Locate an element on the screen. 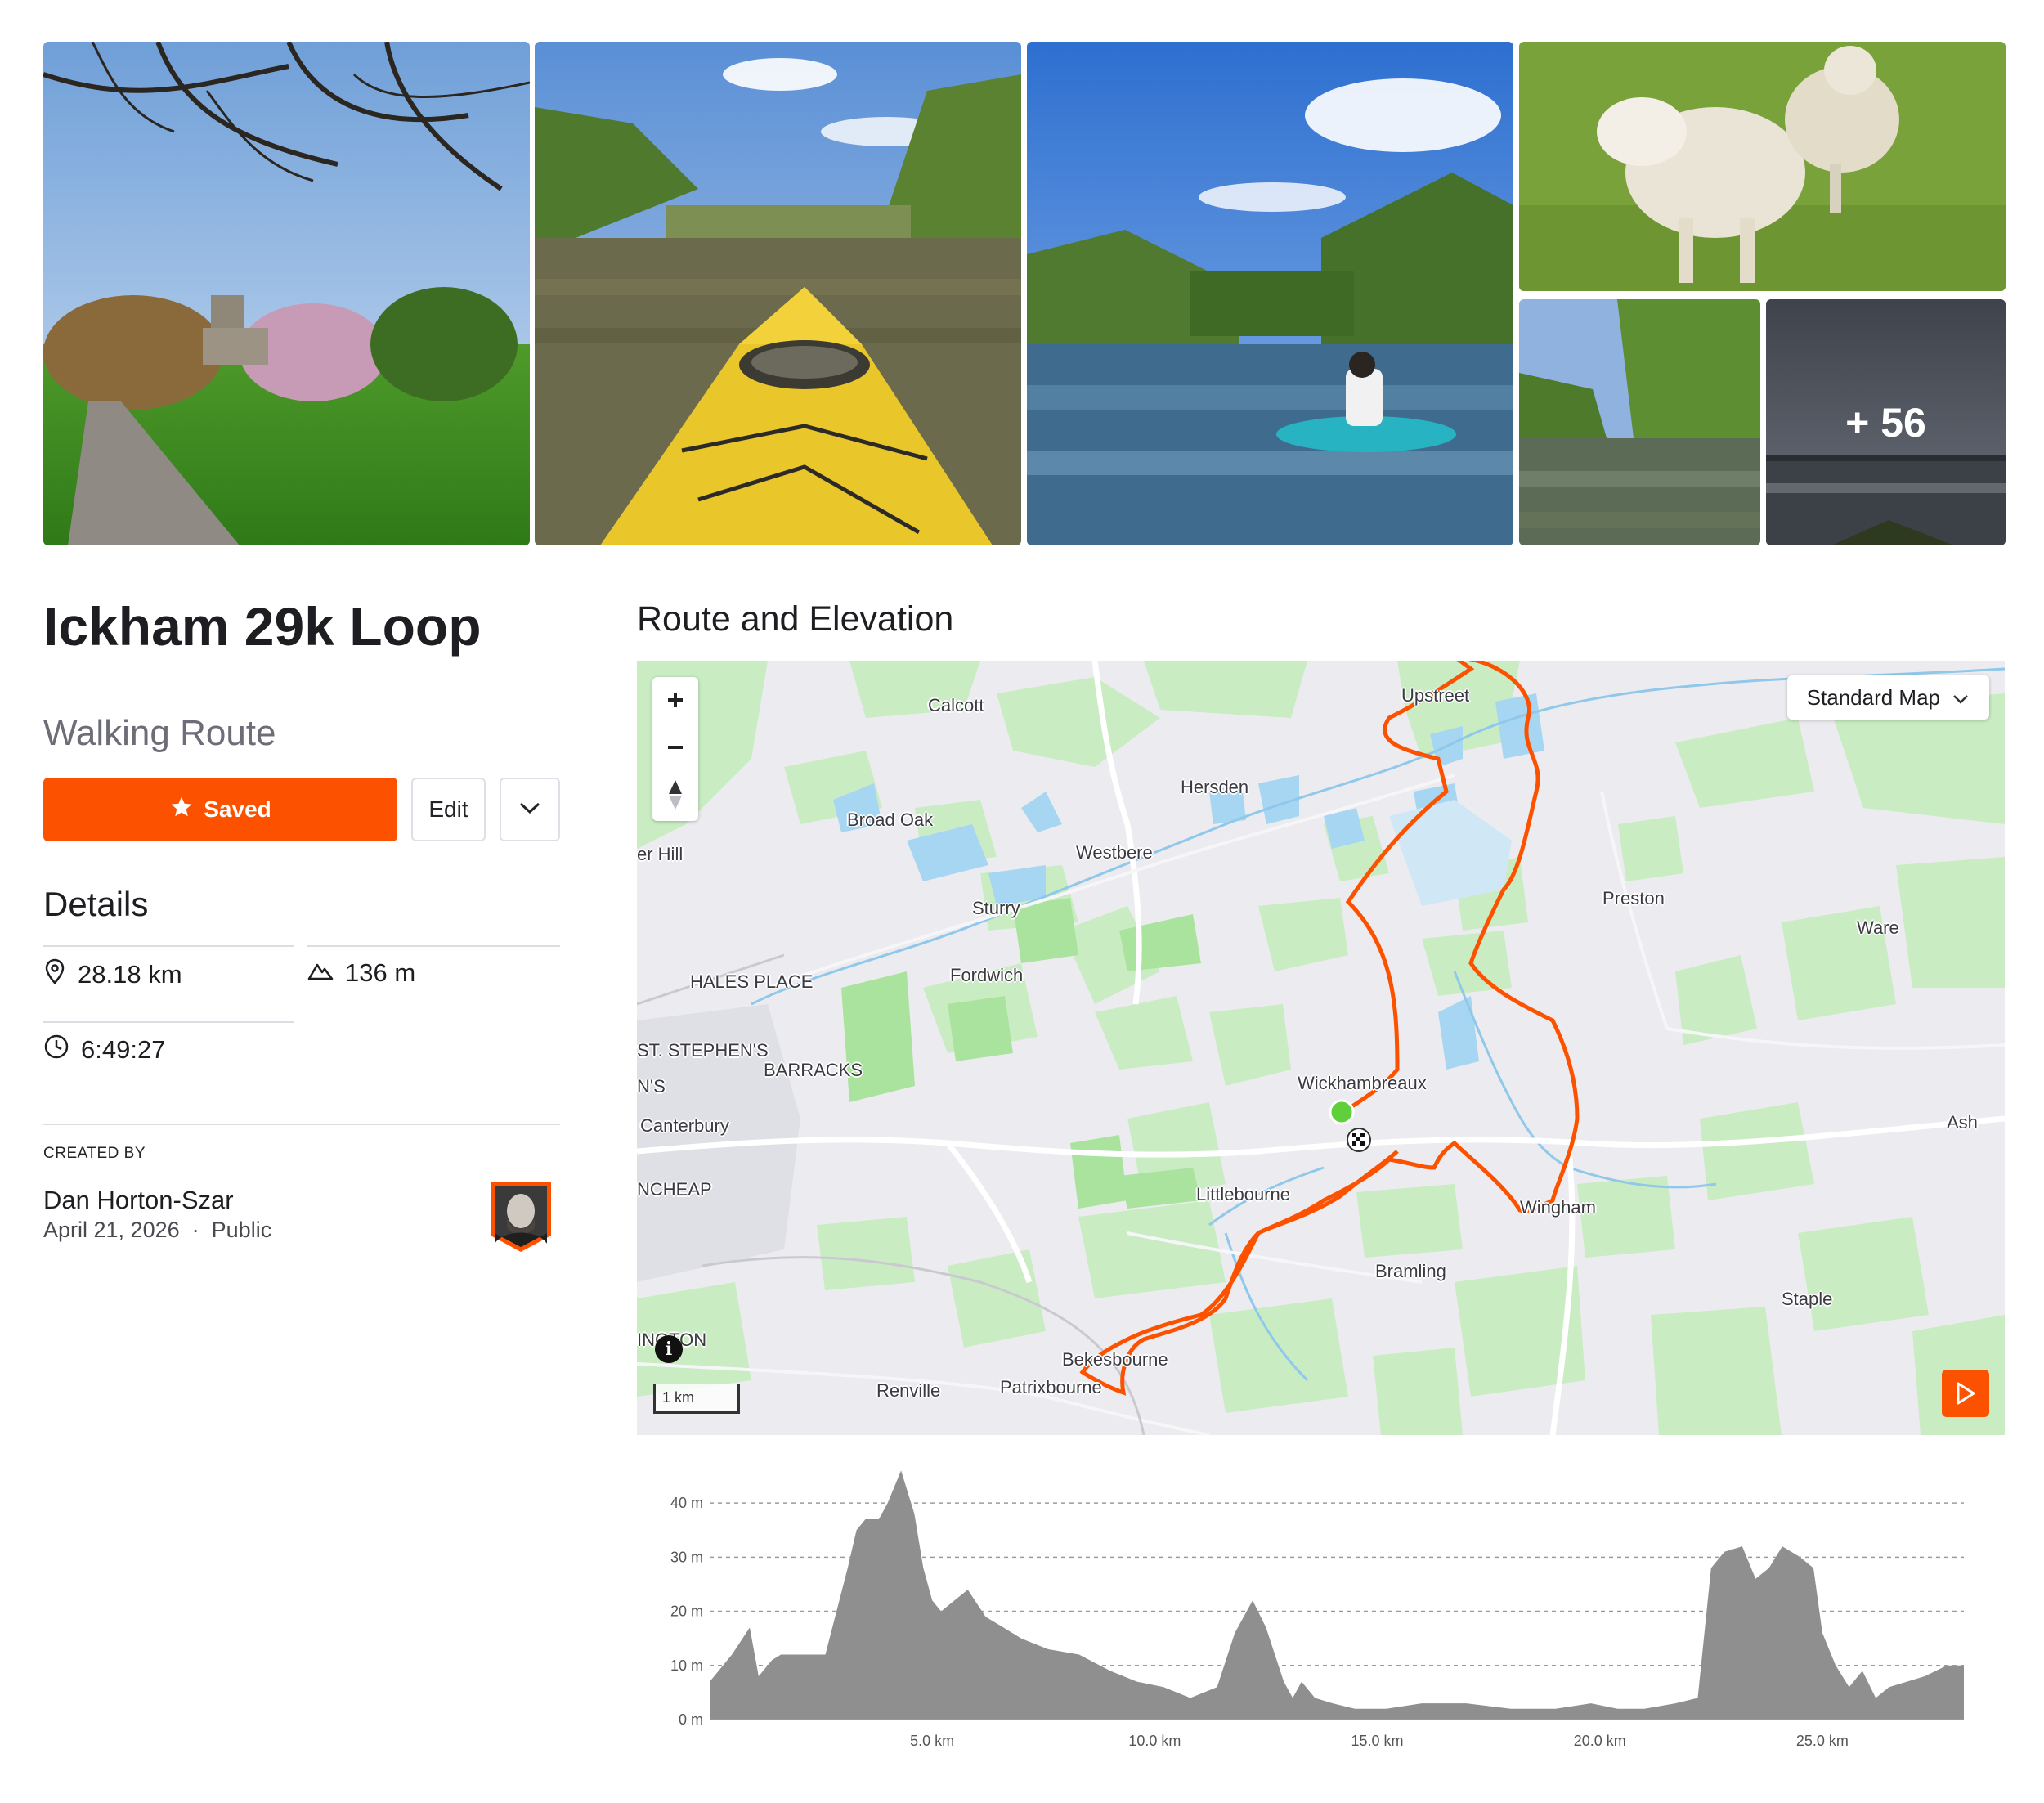 This screenshot has height=1803, width=2044. y-tick-label: 20 m is located at coordinates (686, 1612).